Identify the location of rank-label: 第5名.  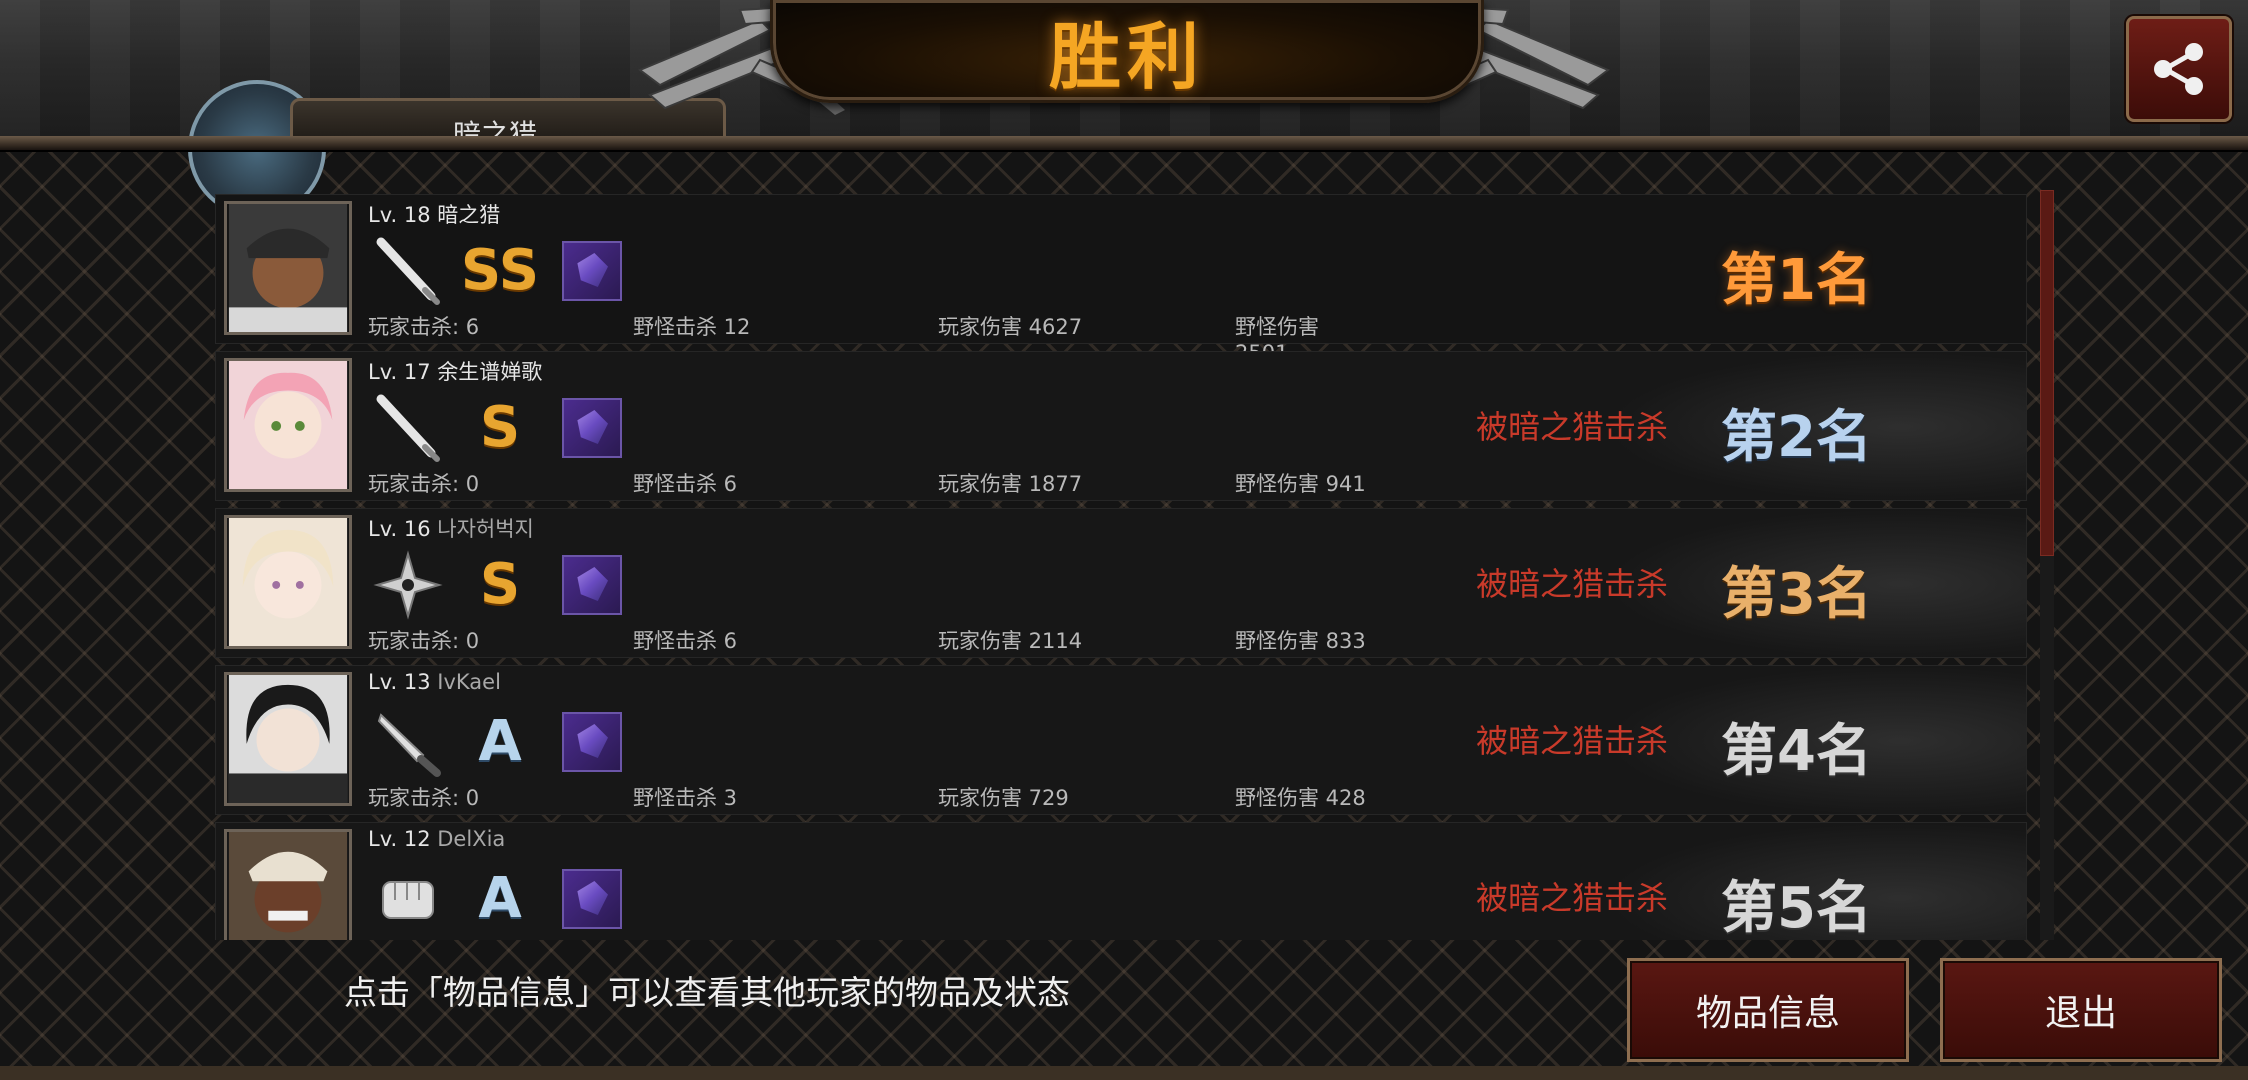
(1796, 908).